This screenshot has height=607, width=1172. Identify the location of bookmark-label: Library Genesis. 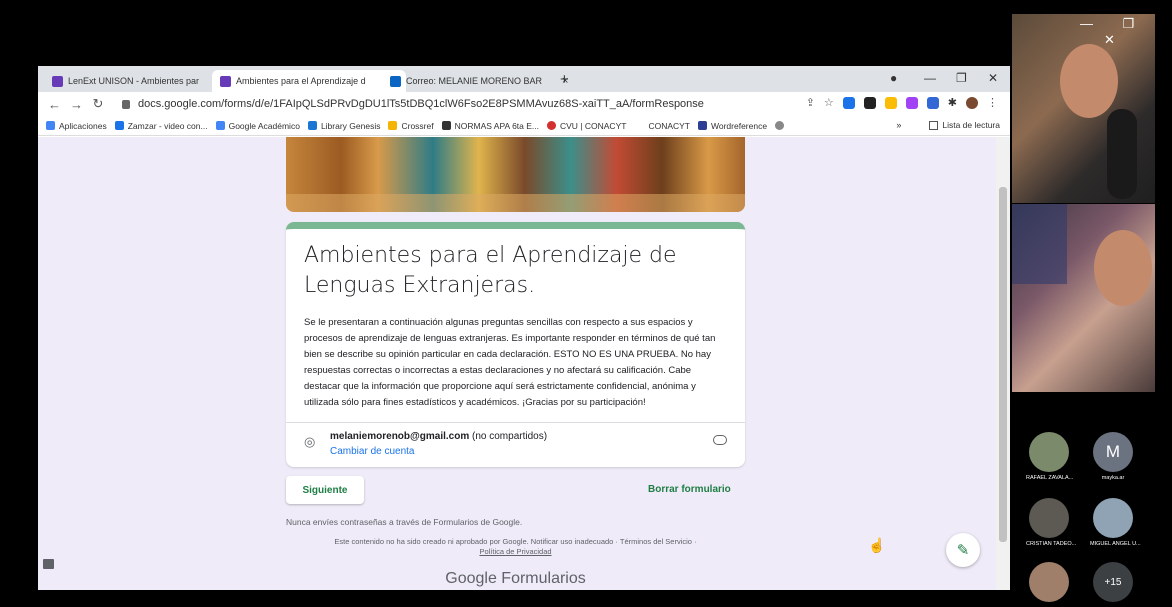
(350, 125).